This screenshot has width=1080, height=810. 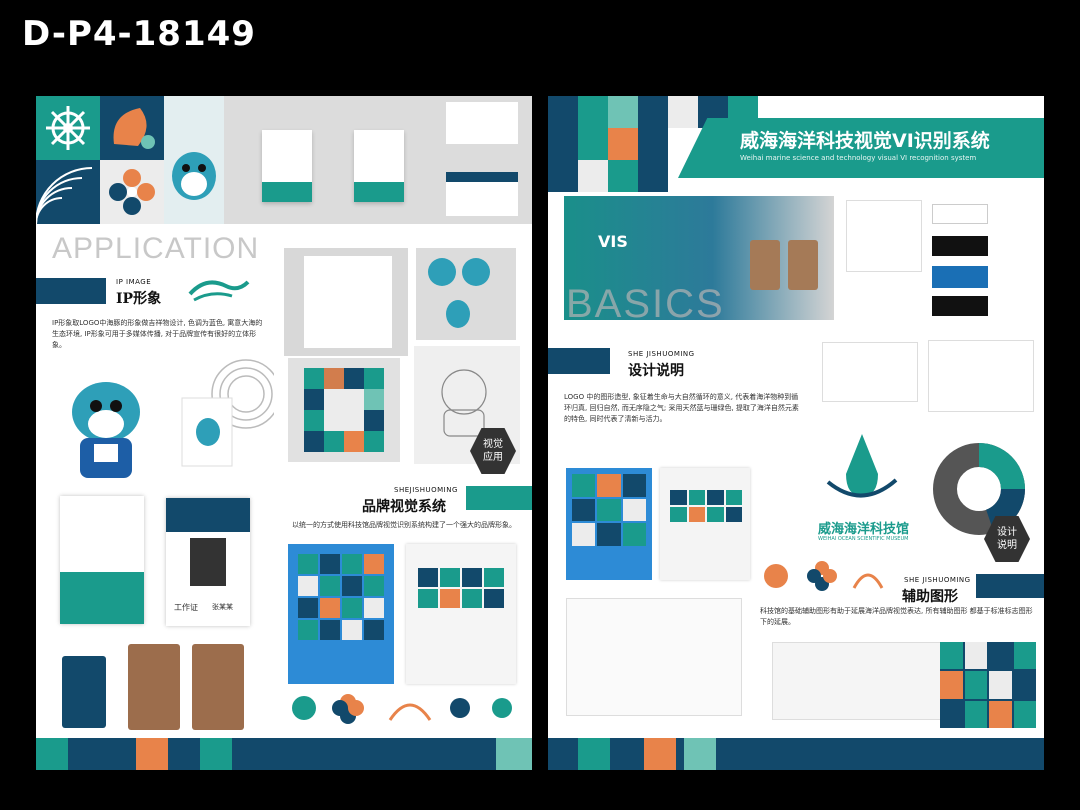 What do you see at coordinates (459, 293) in the screenshot?
I see `mascot-variants-icon` at bounding box center [459, 293].